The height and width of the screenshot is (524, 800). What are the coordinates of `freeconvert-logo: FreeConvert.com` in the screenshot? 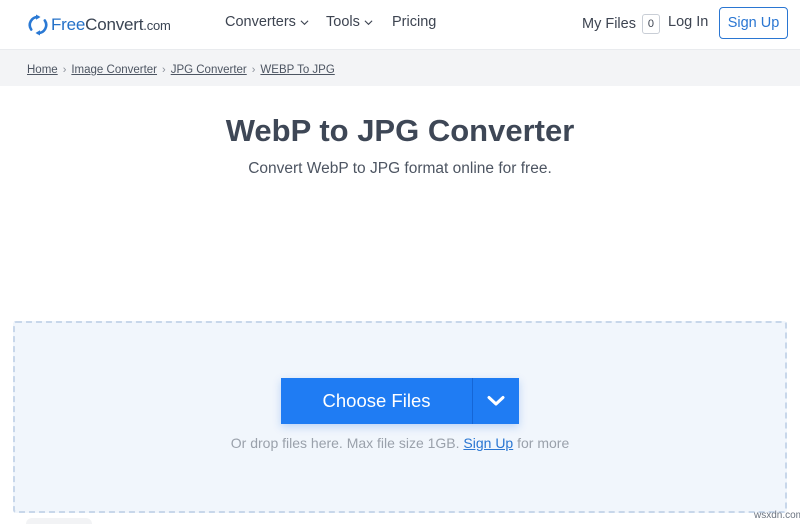 It's located at (99, 25).